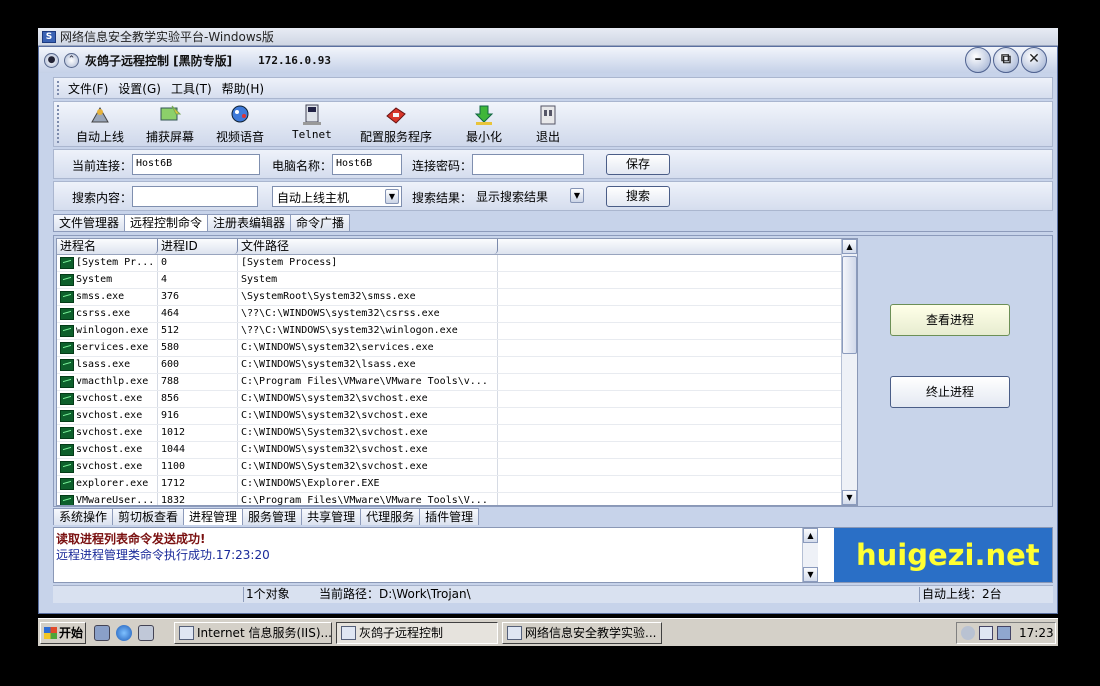  I want to click on password-label: 连接密码：, so click(442, 166).